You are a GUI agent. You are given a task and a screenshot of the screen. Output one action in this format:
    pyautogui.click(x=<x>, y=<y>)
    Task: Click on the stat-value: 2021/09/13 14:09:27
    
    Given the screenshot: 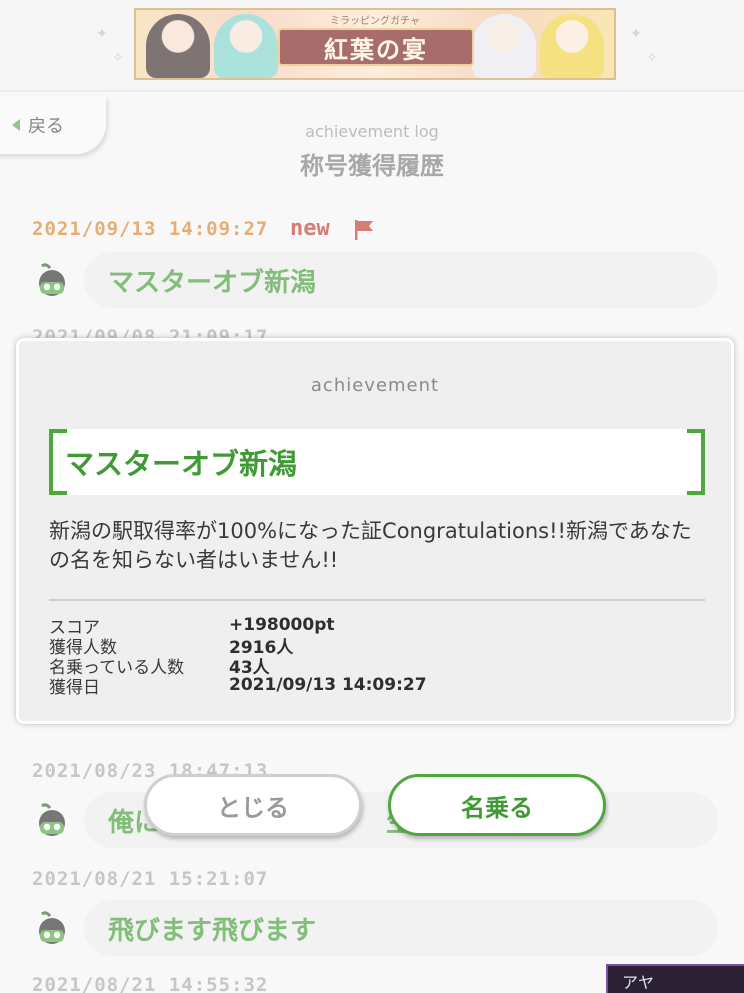 What is the action you would take?
    pyautogui.click(x=328, y=685)
    